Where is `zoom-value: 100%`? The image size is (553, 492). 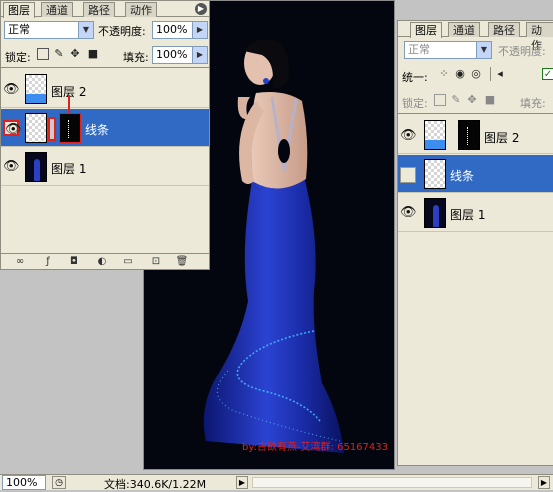
zoom-value: 100% is located at coordinates (22, 482).